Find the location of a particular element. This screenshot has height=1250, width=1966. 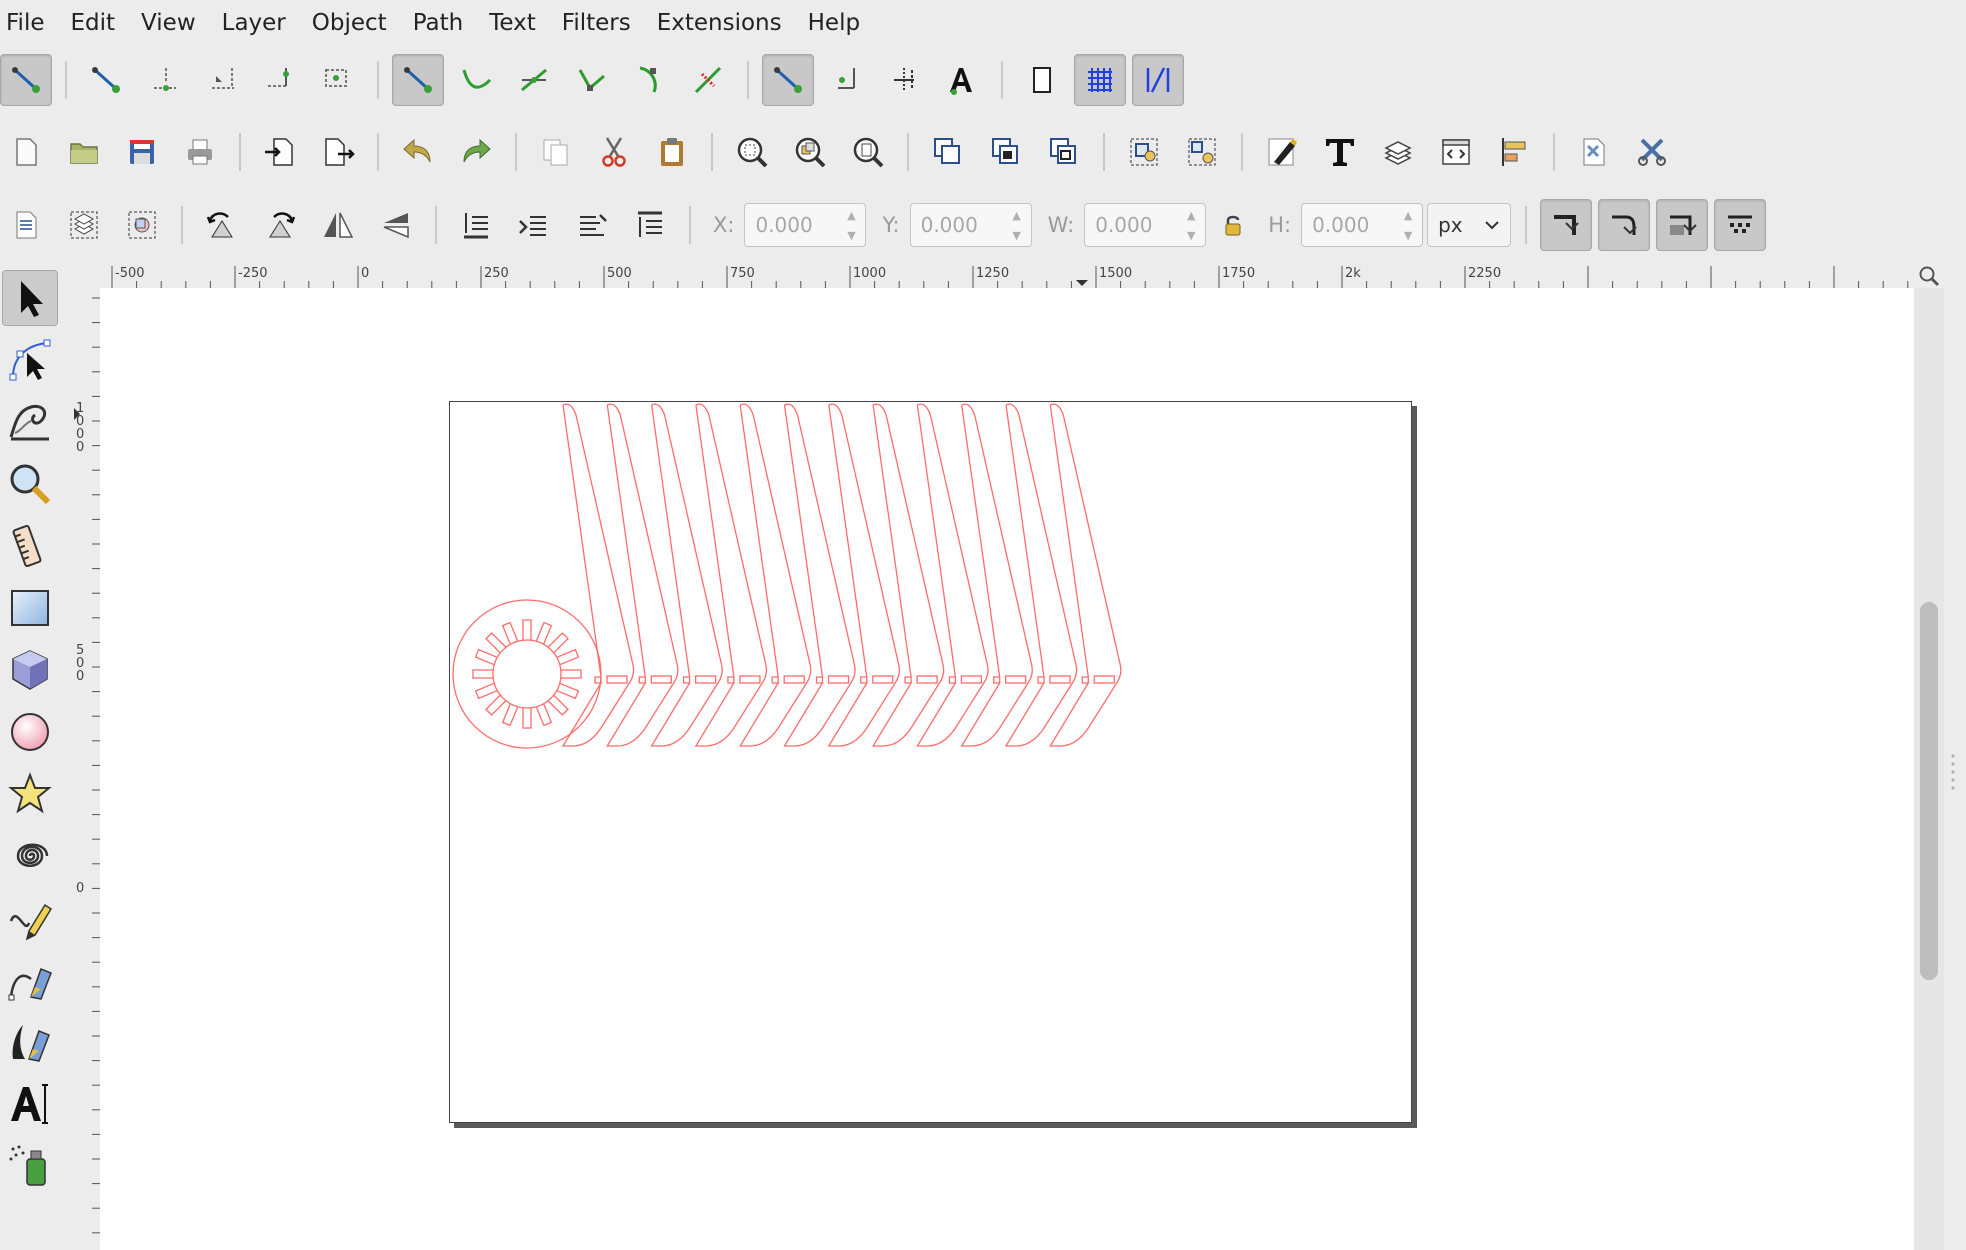

y-field is located at coordinates (957, 225).